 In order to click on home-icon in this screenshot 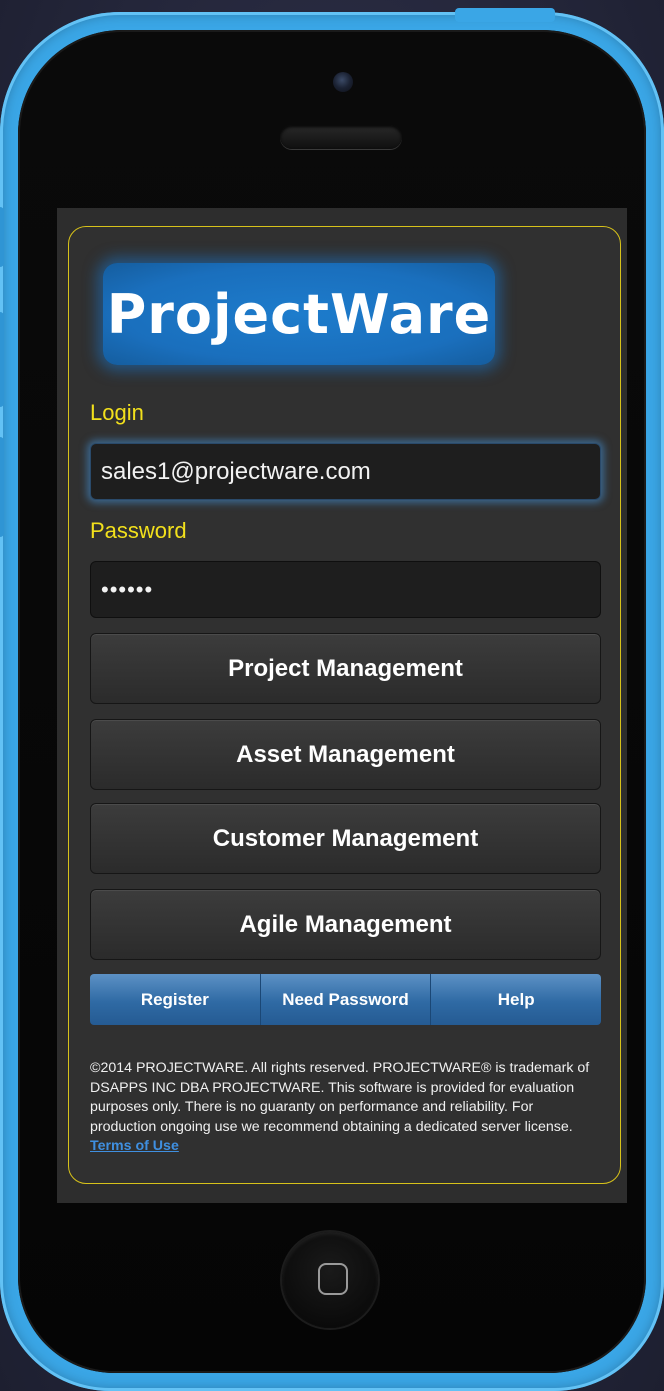, I will do `click(333, 1279)`.